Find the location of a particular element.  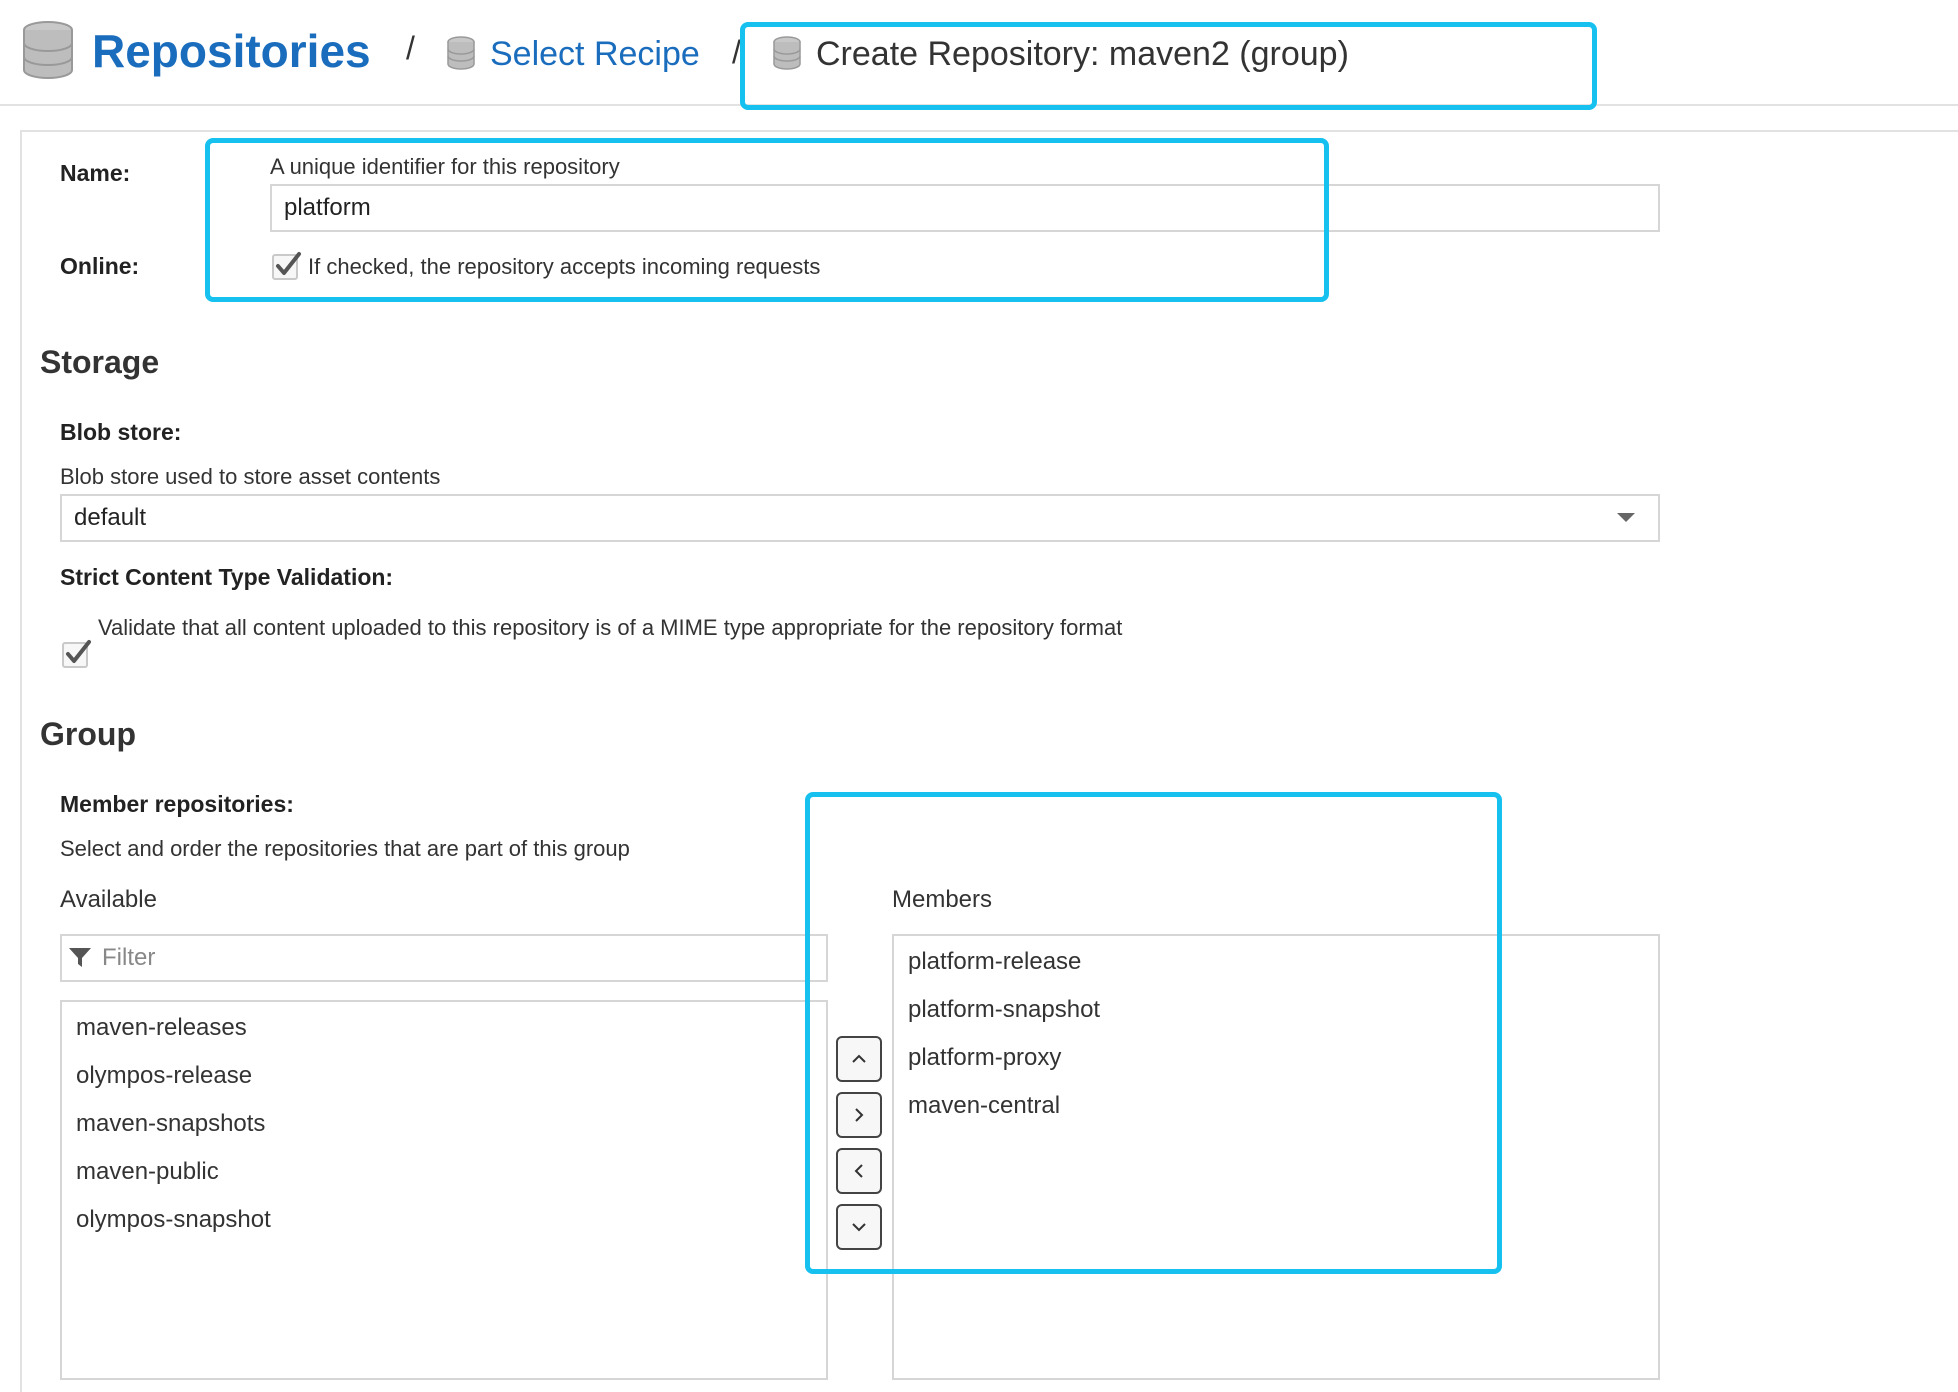

caret-down-icon is located at coordinates (1626, 517).